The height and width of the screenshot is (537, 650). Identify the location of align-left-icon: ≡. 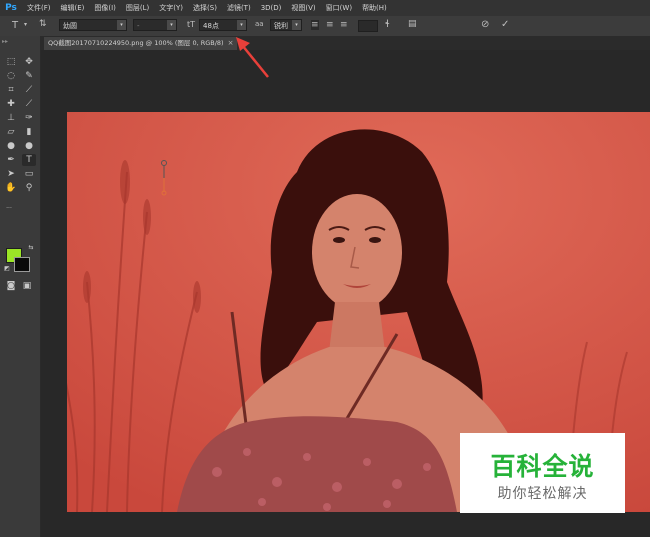
(315, 25).